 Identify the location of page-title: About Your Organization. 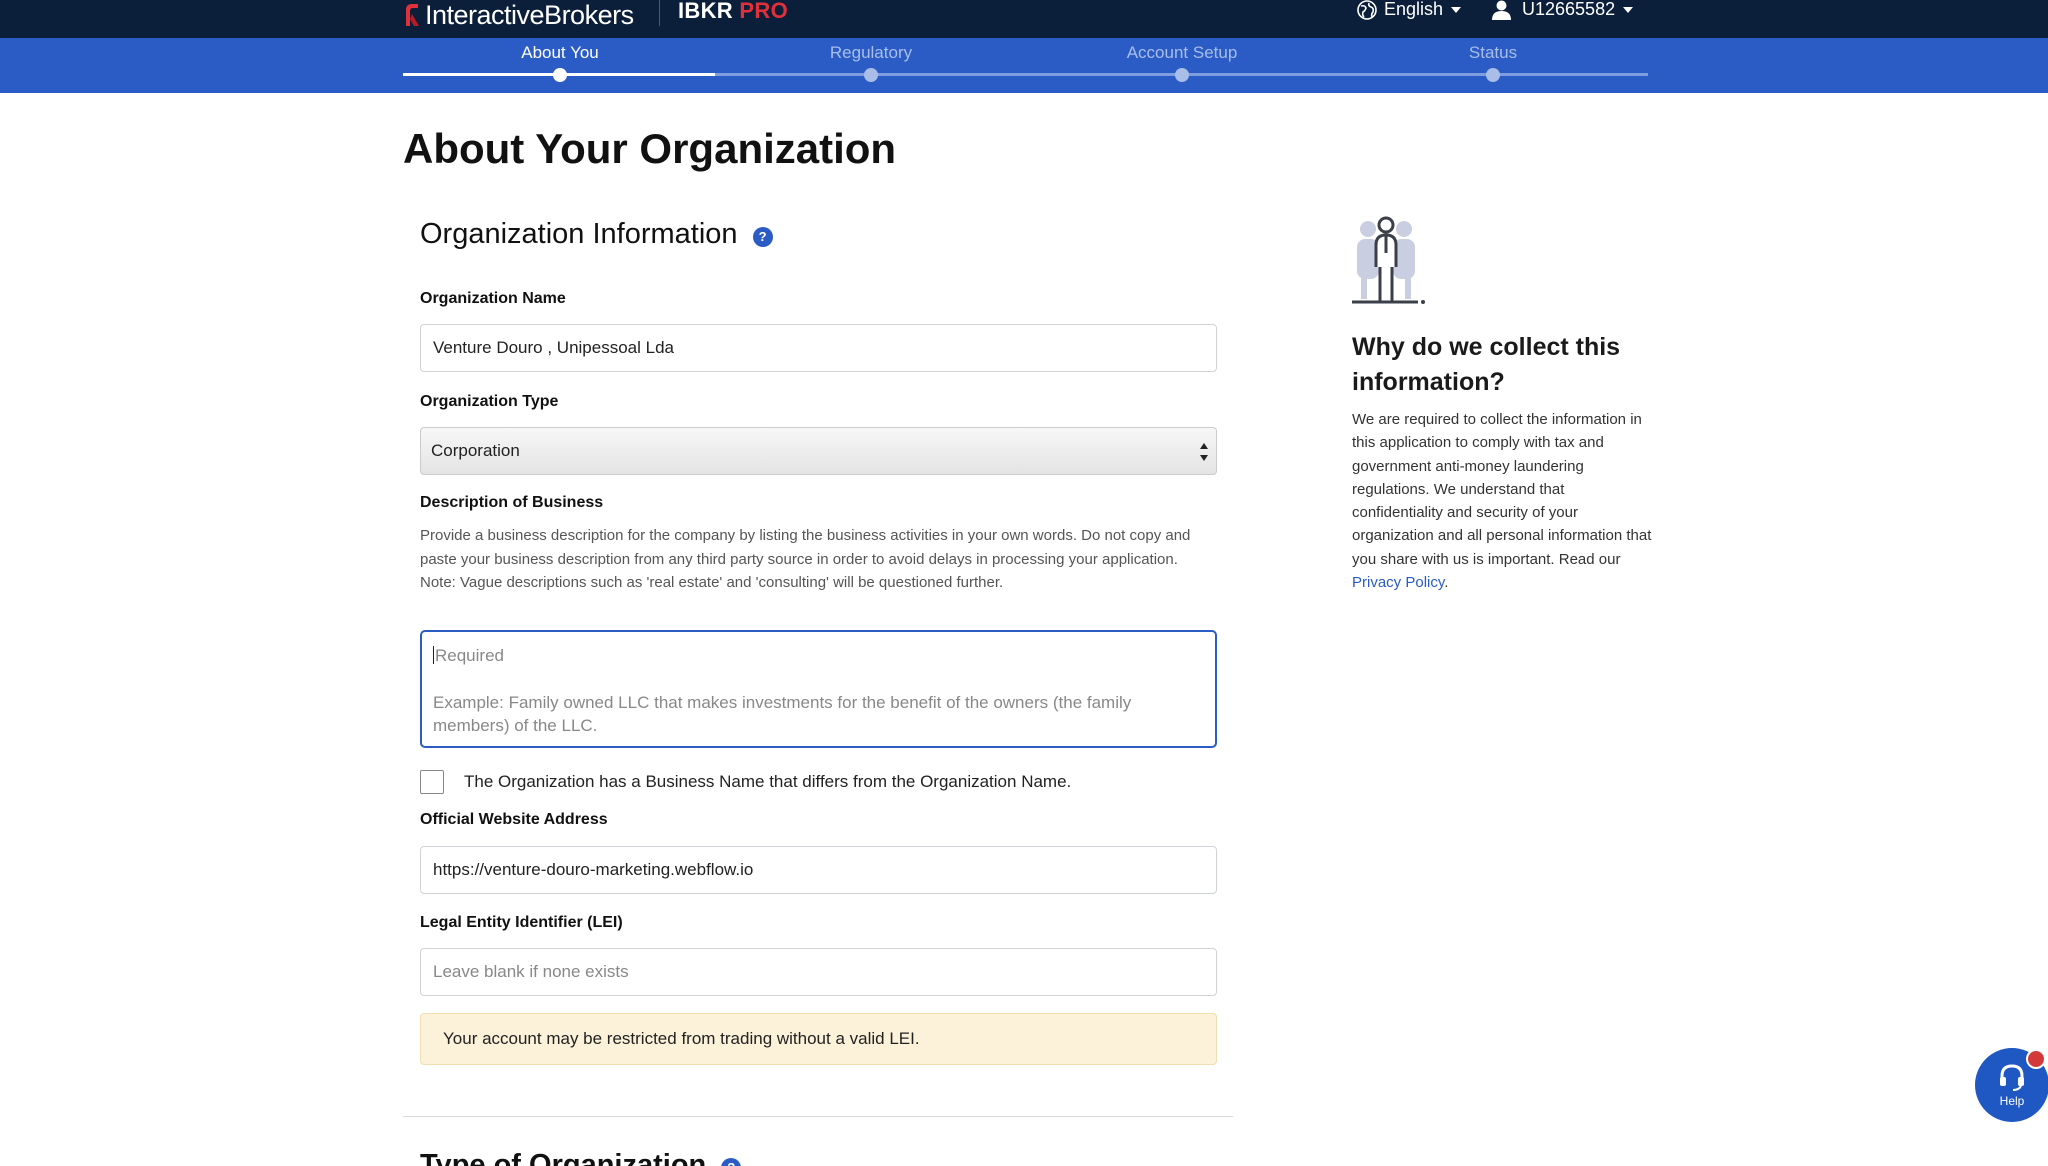
(650, 148).